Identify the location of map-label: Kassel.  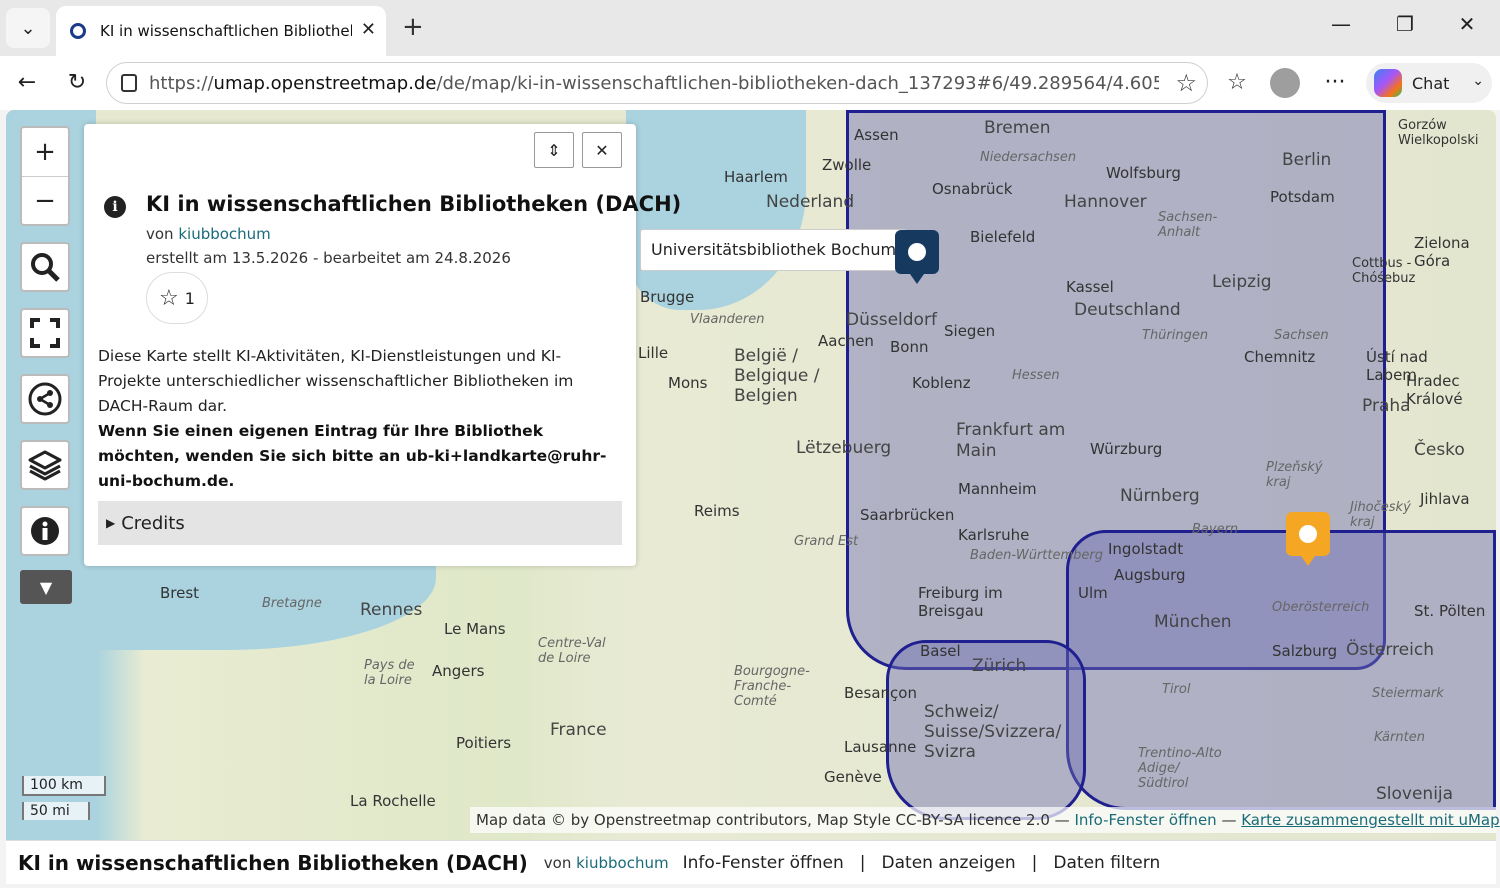
(1090, 287).